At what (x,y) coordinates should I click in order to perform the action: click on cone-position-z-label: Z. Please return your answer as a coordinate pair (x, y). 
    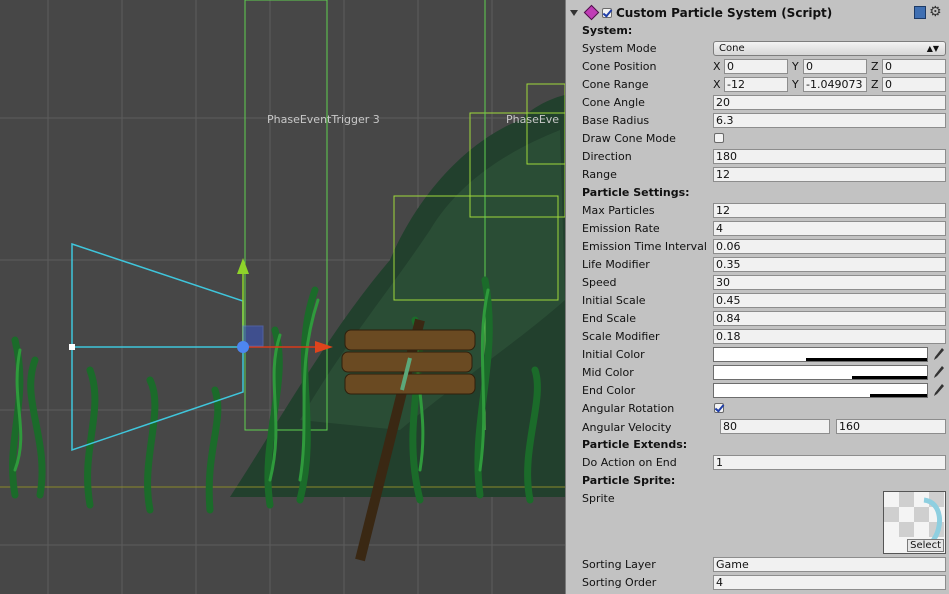
    Looking at the image, I should click on (875, 66).